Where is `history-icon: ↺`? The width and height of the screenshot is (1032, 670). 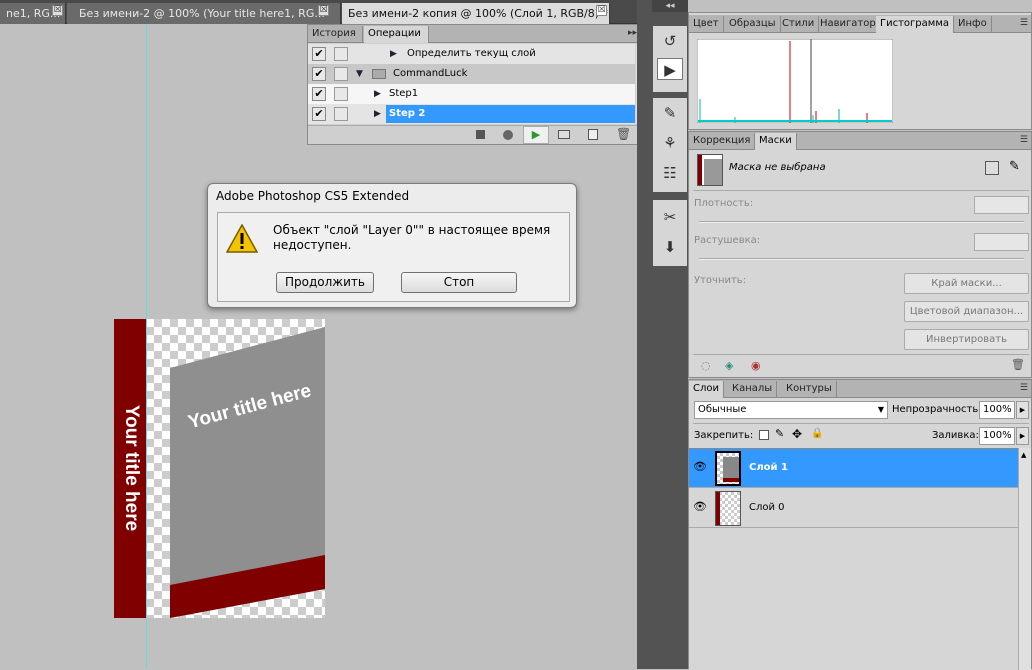
history-icon: ↺ is located at coordinates (670, 41).